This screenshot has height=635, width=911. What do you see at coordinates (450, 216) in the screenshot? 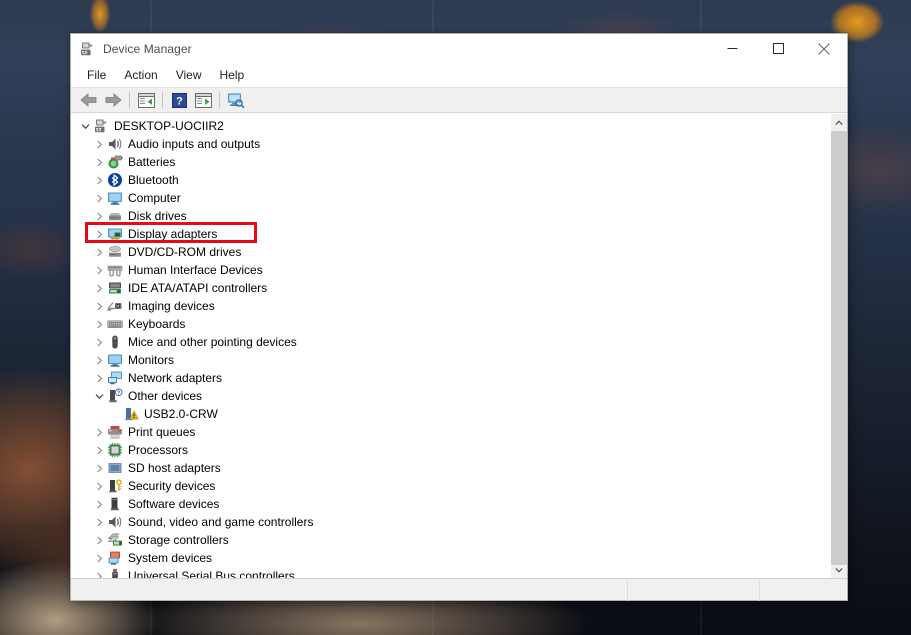
I see `tree-item-disk-drives: Disk drives` at bounding box center [450, 216].